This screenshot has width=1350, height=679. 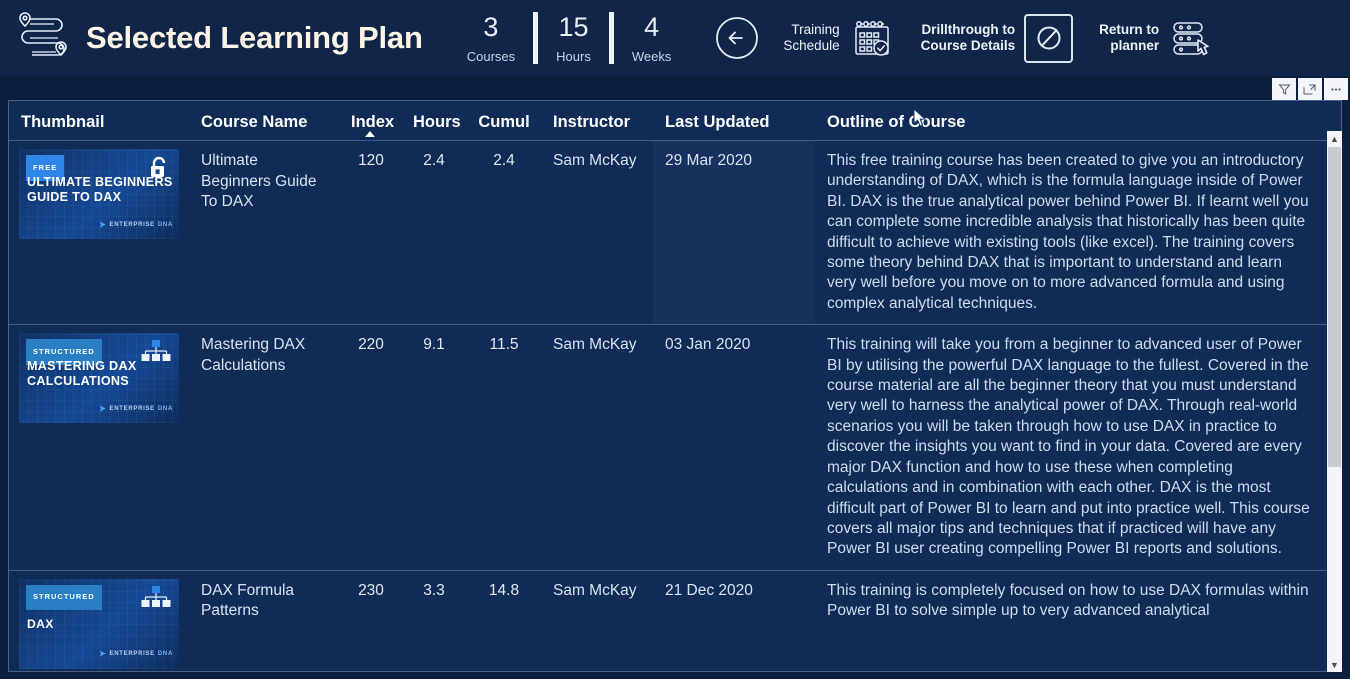 I want to click on training-schedule-button: Training Schedule, so click(x=838, y=38).